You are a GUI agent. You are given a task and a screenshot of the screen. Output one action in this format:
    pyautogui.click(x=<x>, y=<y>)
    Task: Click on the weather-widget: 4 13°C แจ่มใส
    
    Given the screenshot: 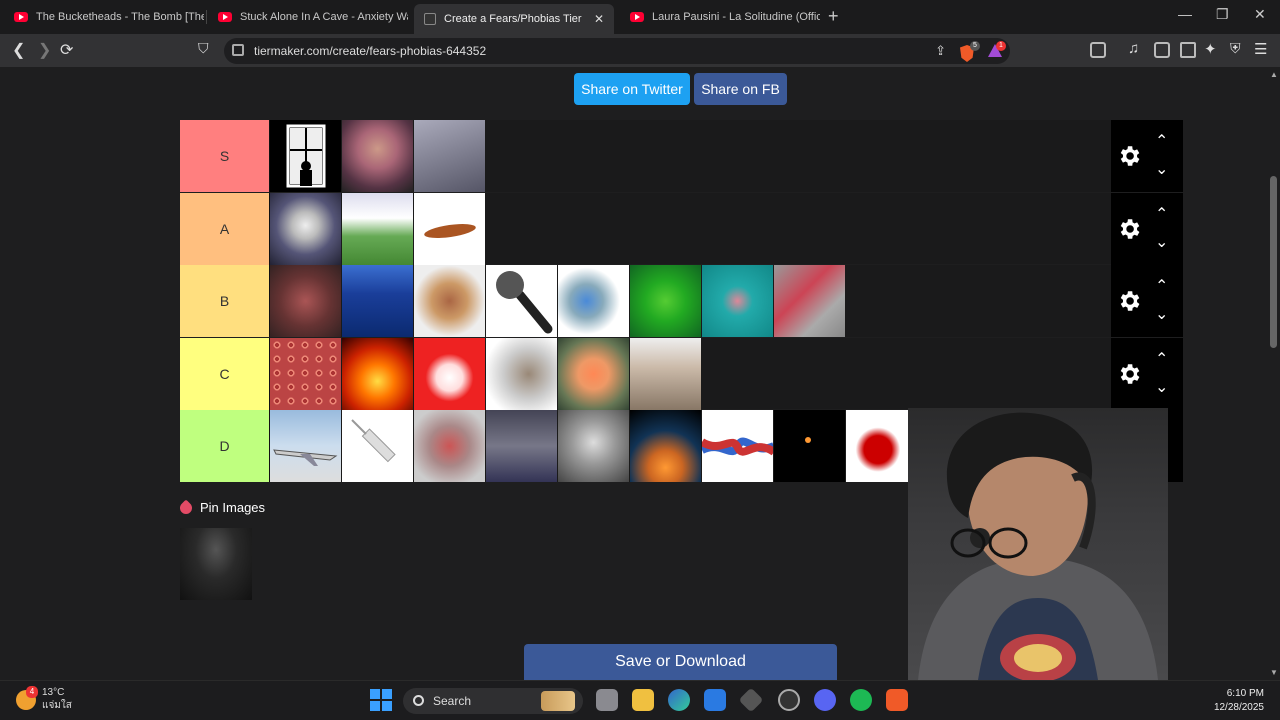 What is the action you would take?
    pyautogui.click(x=44, y=699)
    